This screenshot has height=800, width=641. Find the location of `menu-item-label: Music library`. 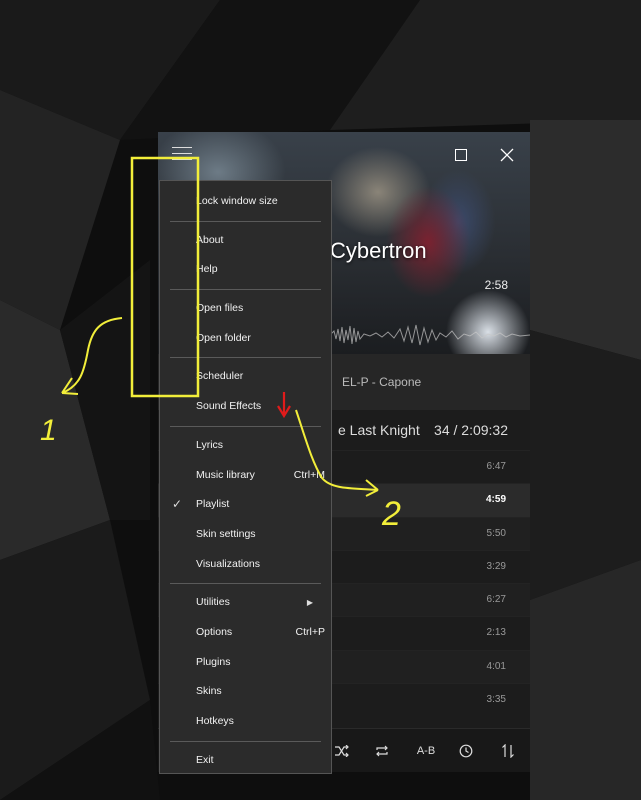

menu-item-label: Music library is located at coordinates (225, 474).